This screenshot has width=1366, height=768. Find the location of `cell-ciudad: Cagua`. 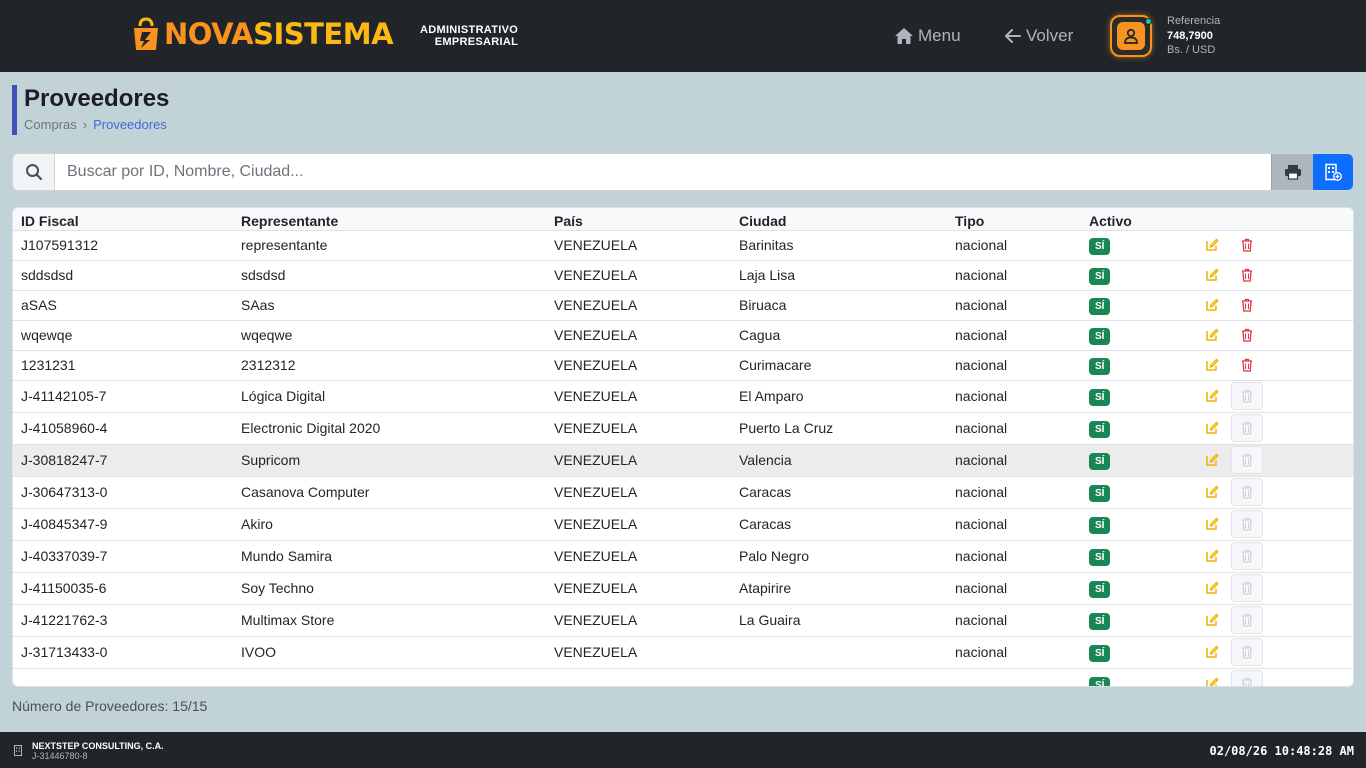

cell-ciudad: Cagua is located at coordinates (839, 335).